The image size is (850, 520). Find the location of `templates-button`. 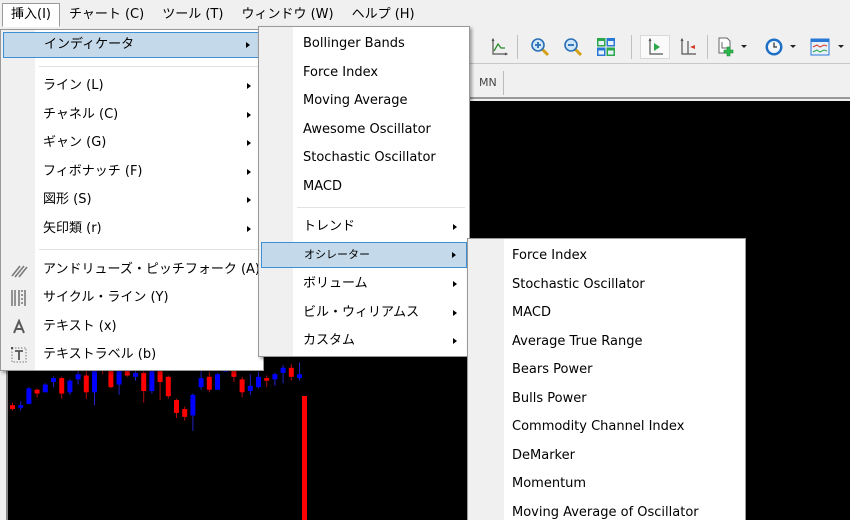

templates-button is located at coordinates (820, 47).